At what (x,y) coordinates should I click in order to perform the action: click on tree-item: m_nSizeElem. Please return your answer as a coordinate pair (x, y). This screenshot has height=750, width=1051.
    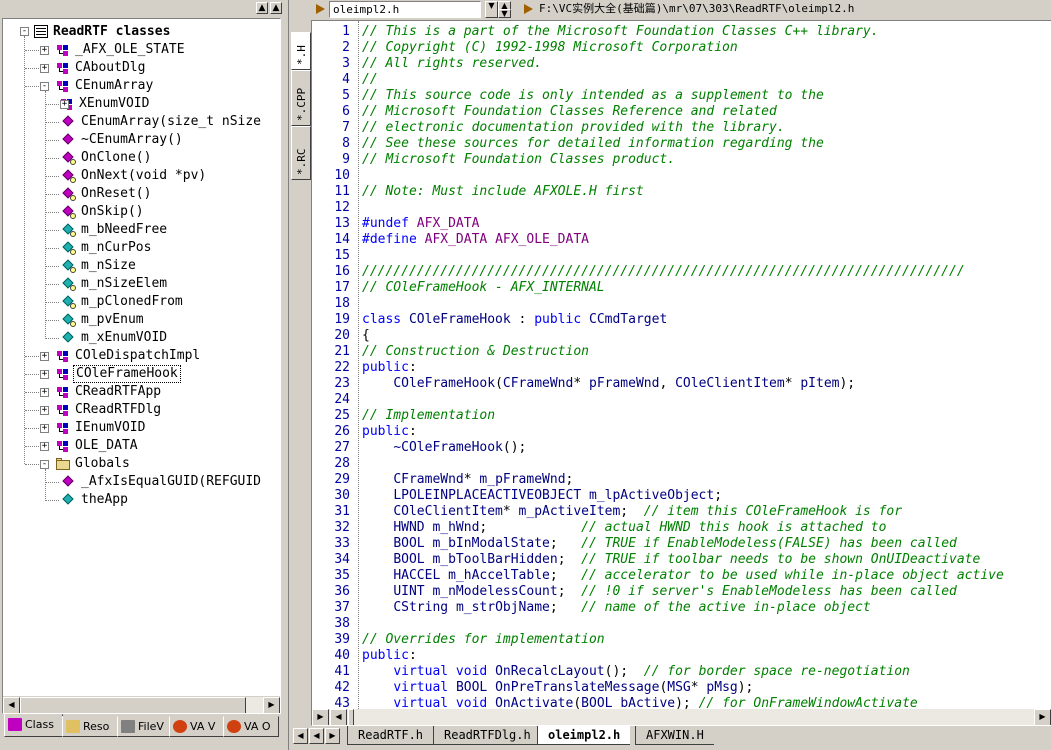
    Looking at the image, I should click on (115, 284).